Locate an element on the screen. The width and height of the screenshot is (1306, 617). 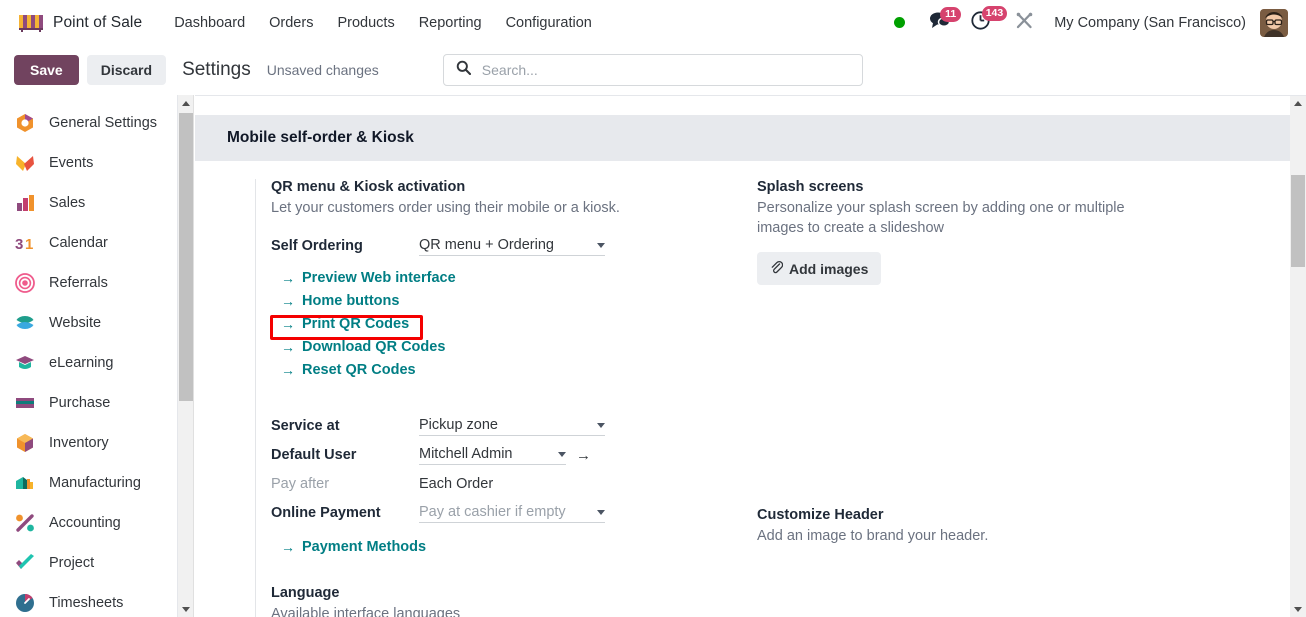
search-input is located at coordinates (664, 70).